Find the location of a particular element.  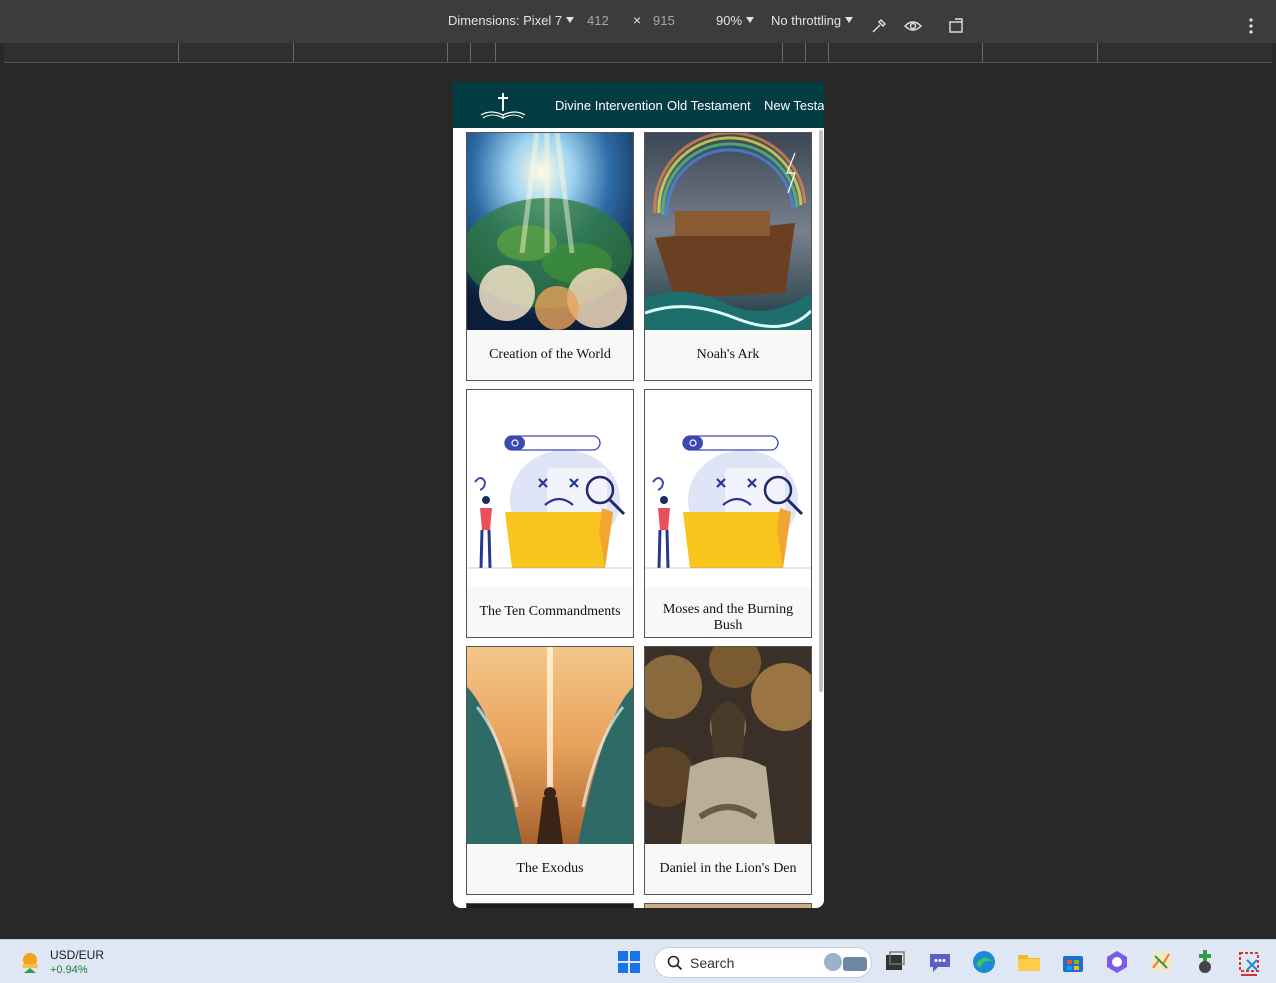

card-title: Moses and the Burning Bush is located at coordinates (728, 617).